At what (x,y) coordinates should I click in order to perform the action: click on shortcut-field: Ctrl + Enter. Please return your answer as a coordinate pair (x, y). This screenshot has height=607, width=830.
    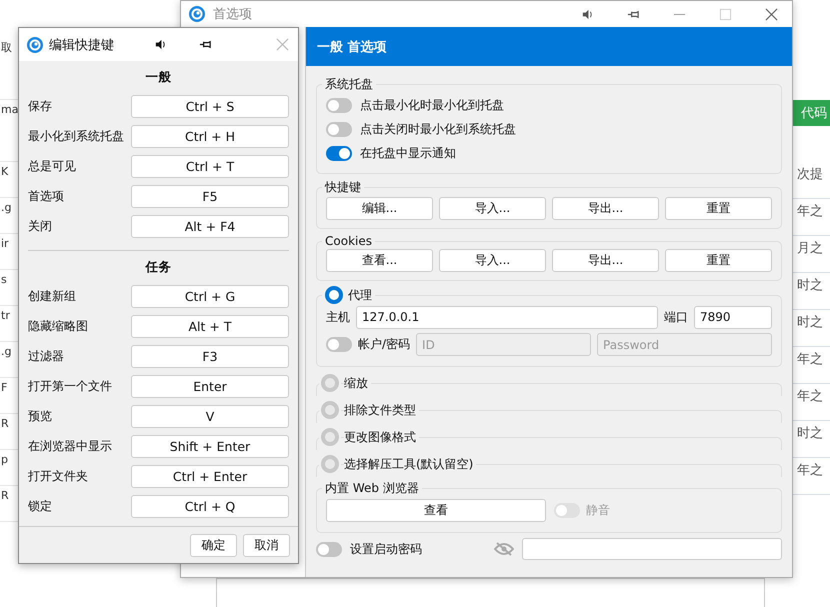
    Looking at the image, I should click on (210, 476).